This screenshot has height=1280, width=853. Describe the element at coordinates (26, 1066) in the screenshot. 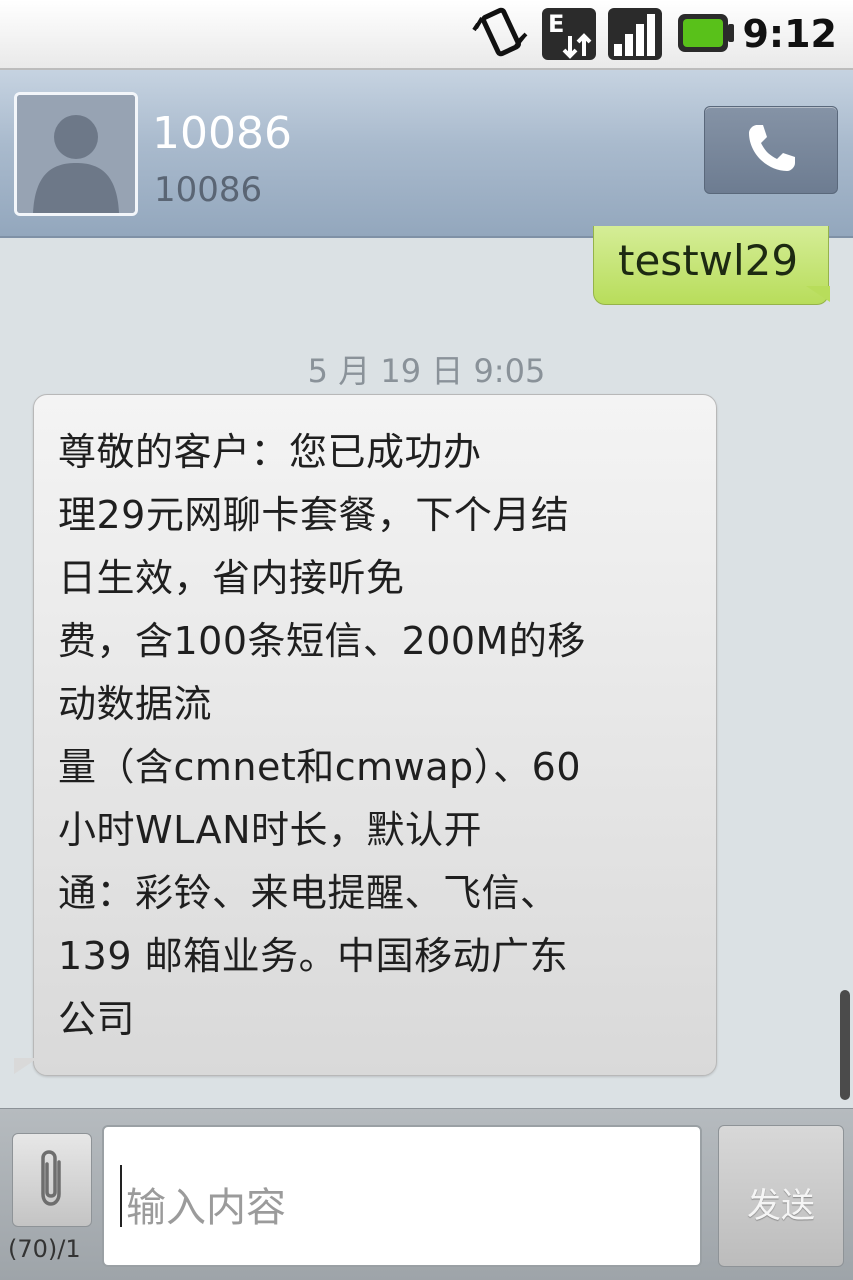

I see `received-bubble-tail` at that location.